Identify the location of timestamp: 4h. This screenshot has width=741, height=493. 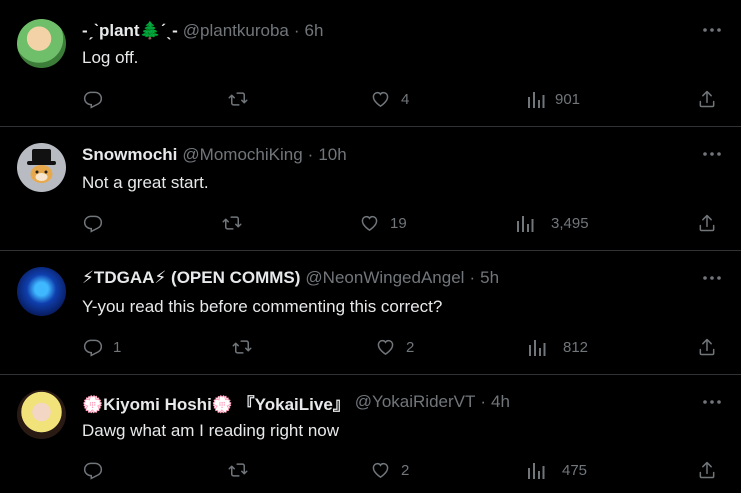
(500, 402).